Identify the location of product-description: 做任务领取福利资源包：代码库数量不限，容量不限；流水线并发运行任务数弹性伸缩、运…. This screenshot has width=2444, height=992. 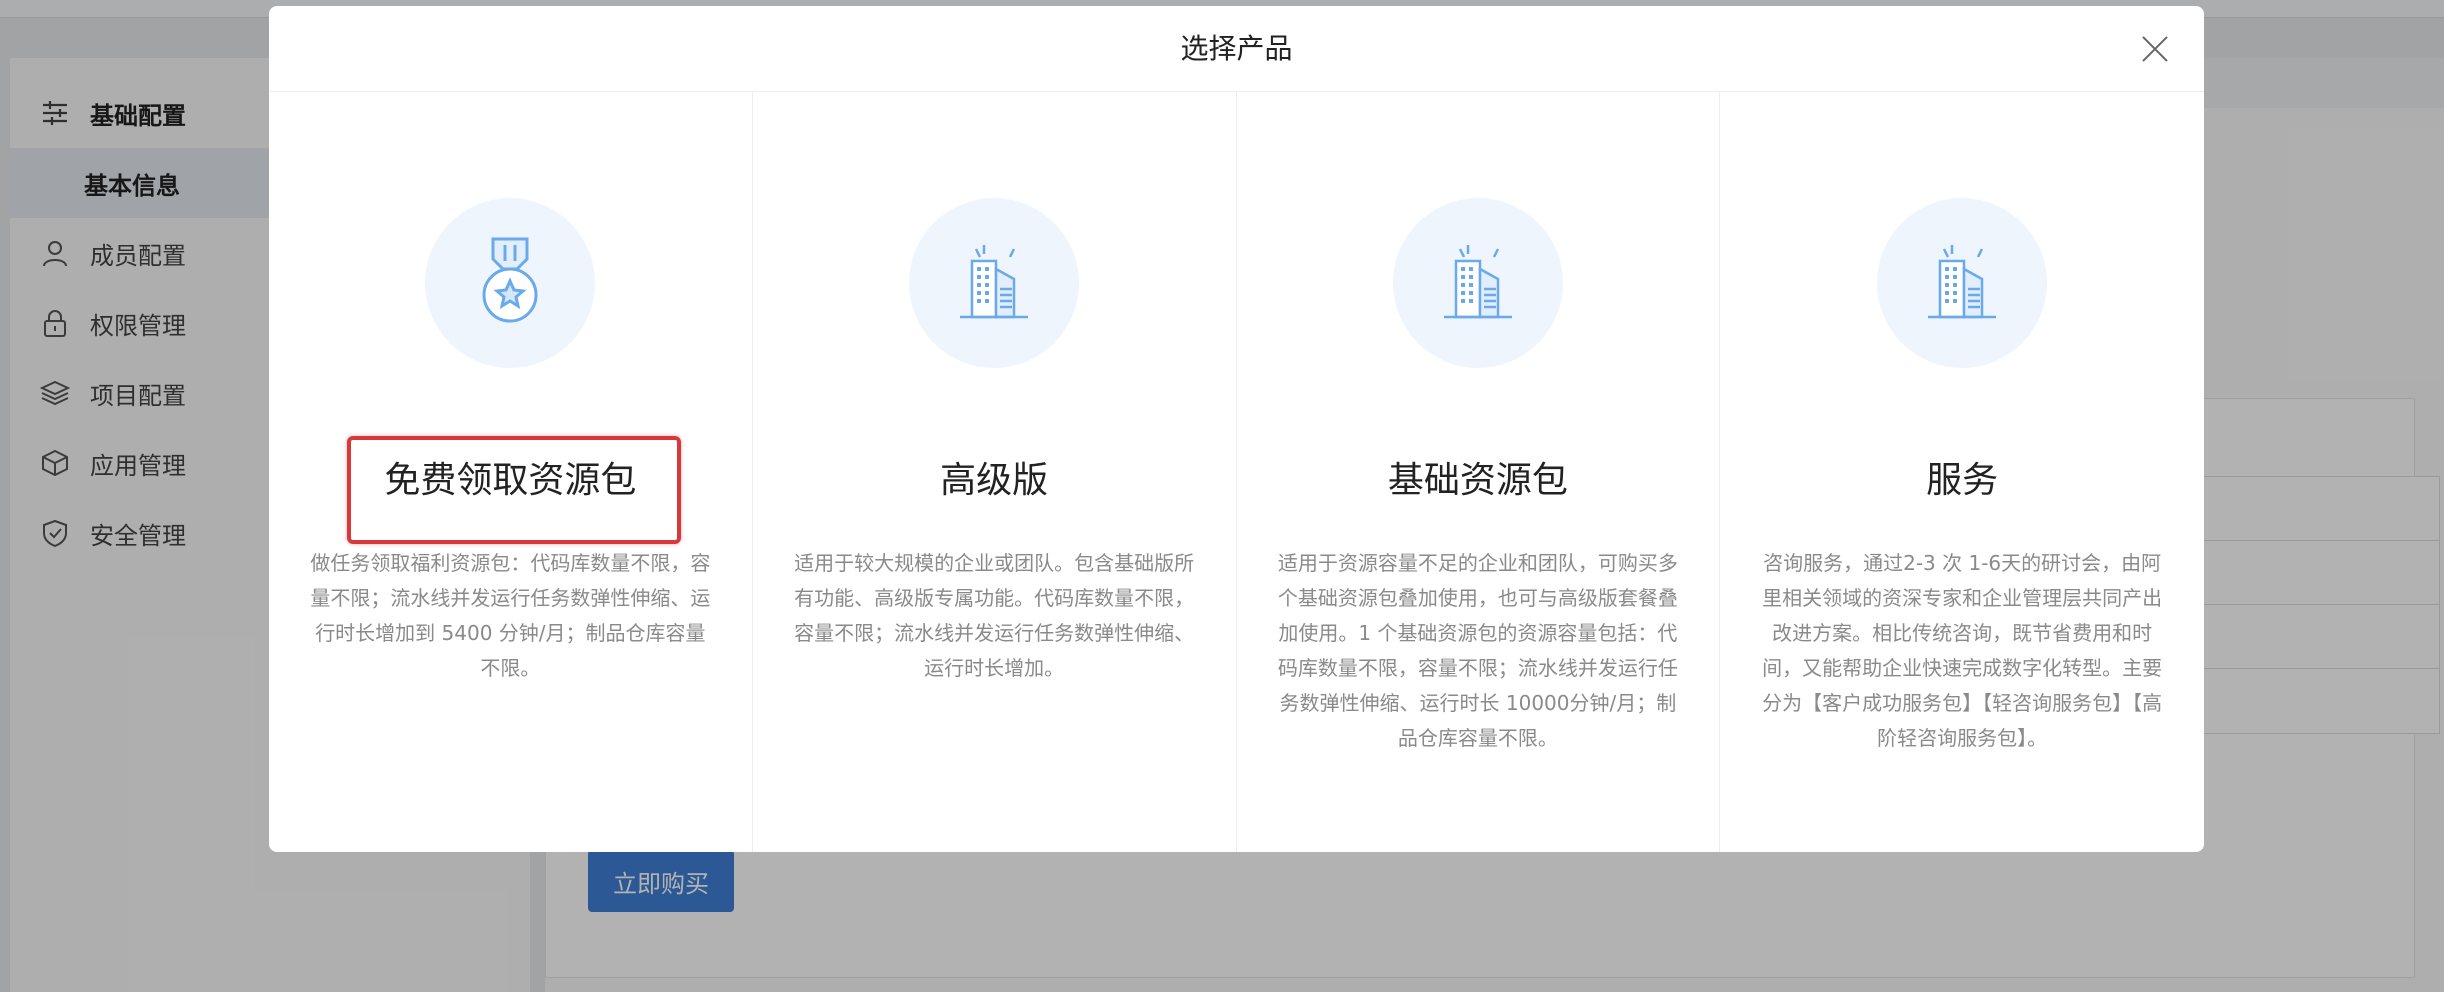
(510, 615).